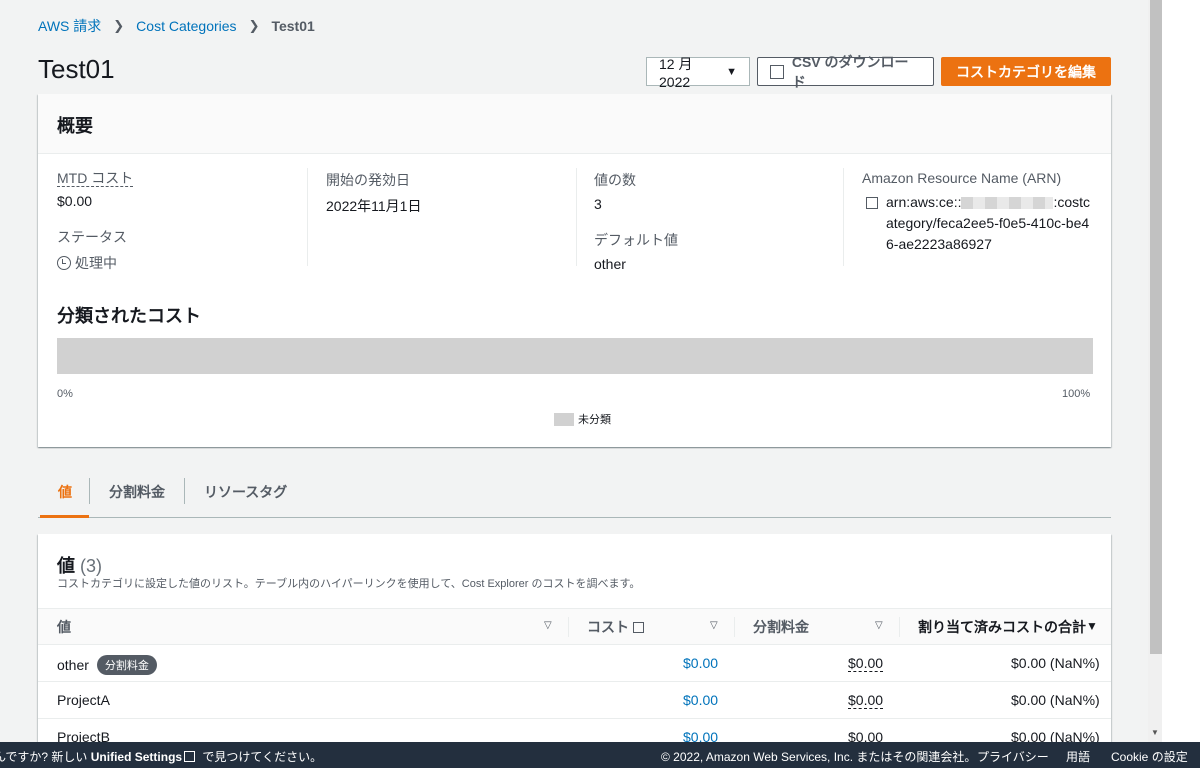 This screenshot has height=768, width=1200. I want to click on scroll-thumb, so click(1156, 327).